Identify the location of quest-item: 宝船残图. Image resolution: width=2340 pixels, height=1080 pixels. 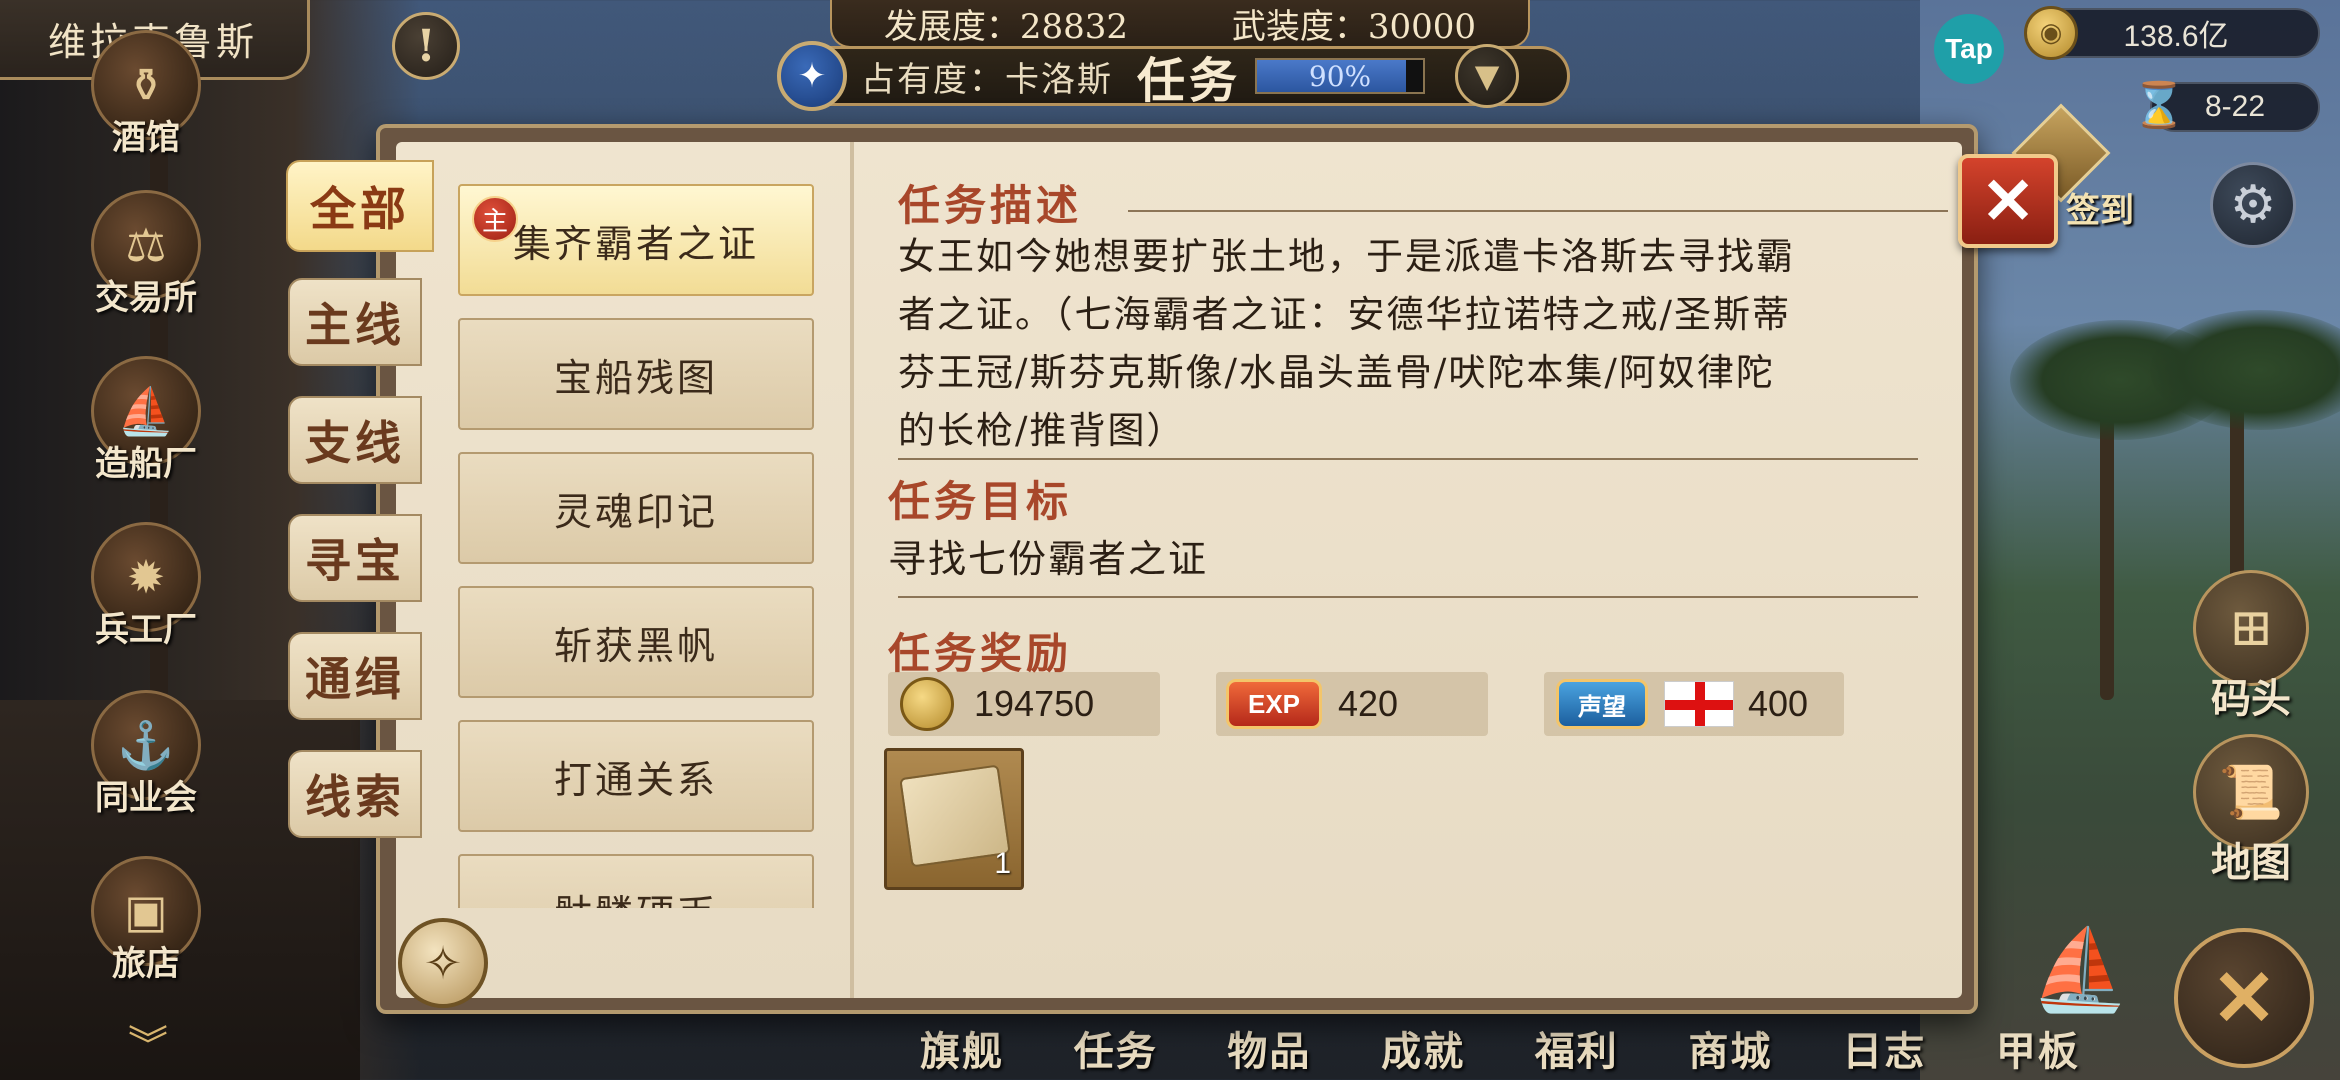
(636, 374).